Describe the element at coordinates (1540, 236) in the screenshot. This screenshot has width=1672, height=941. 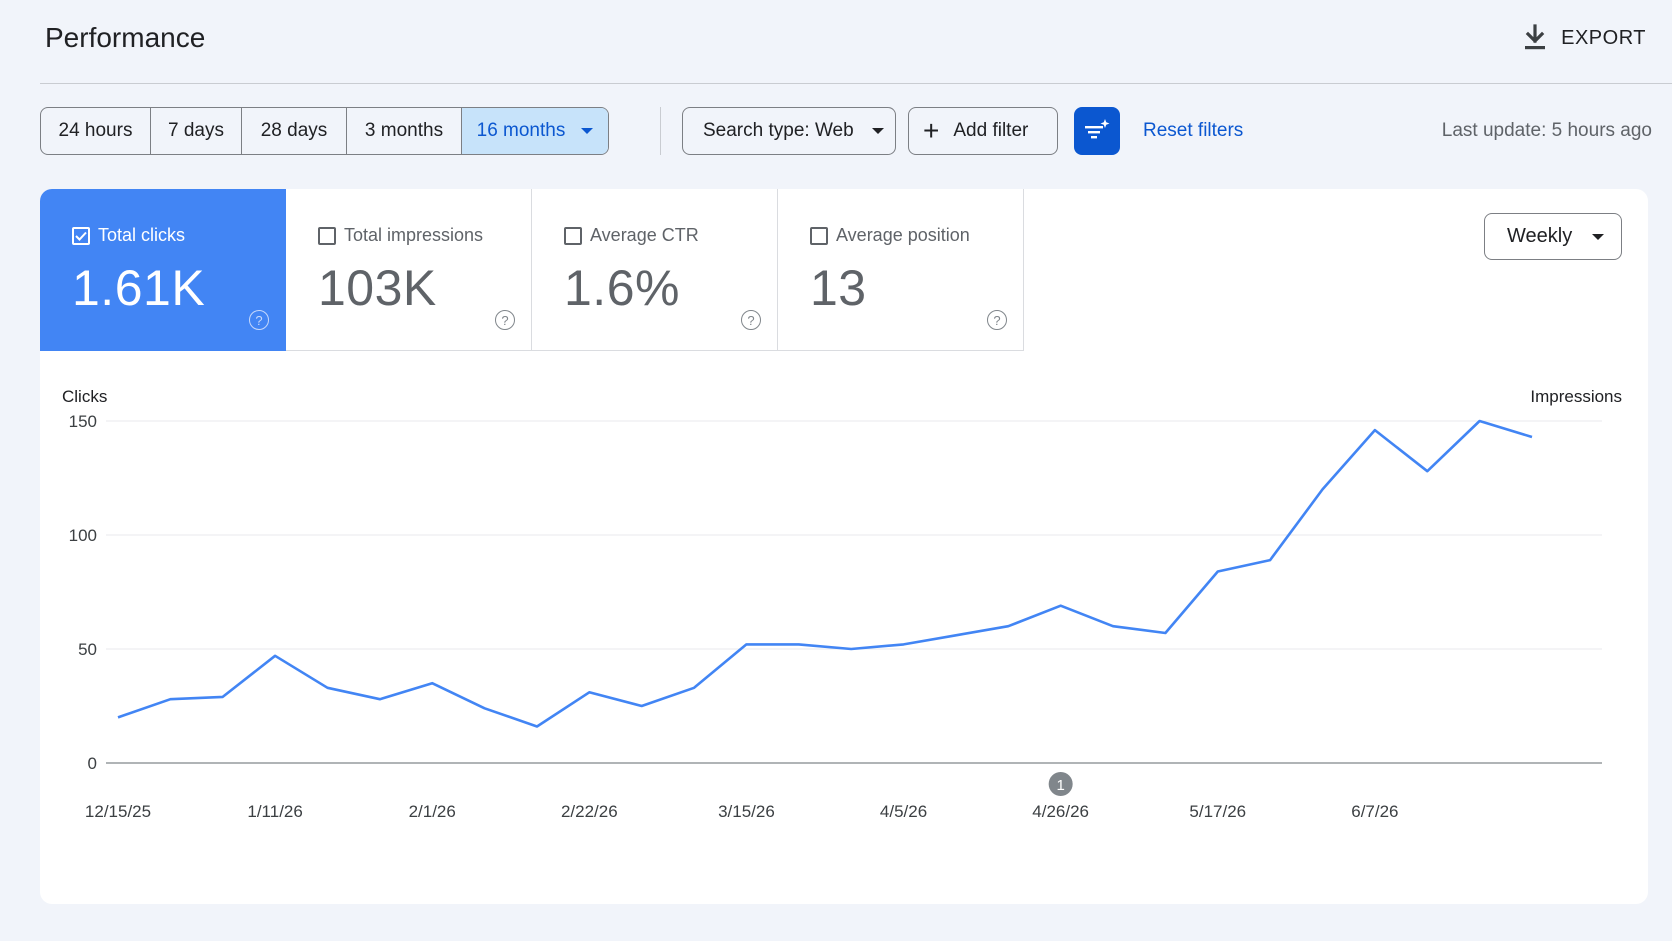
I see `granularity-label: Weekly` at that location.